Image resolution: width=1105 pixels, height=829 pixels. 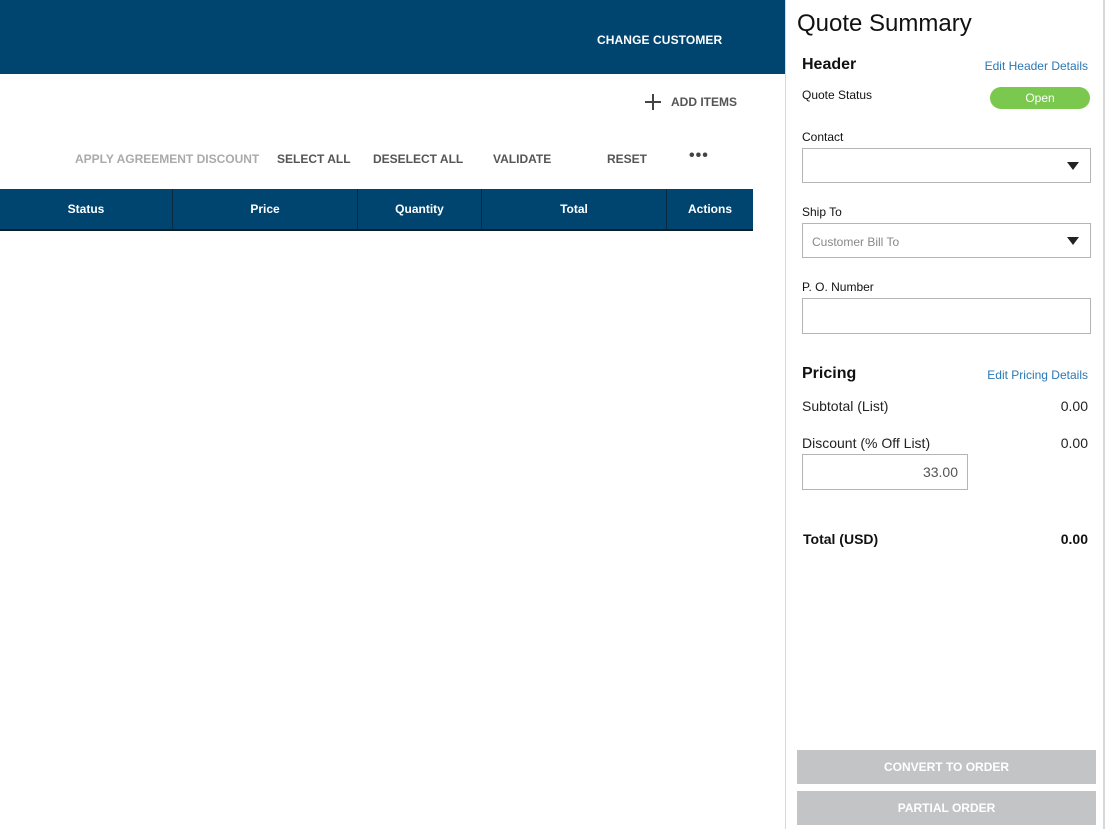 What do you see at coordinates (885, 472) in the screenshot?
I see `discount-input: 33.00` at bounding box center [885, 472].